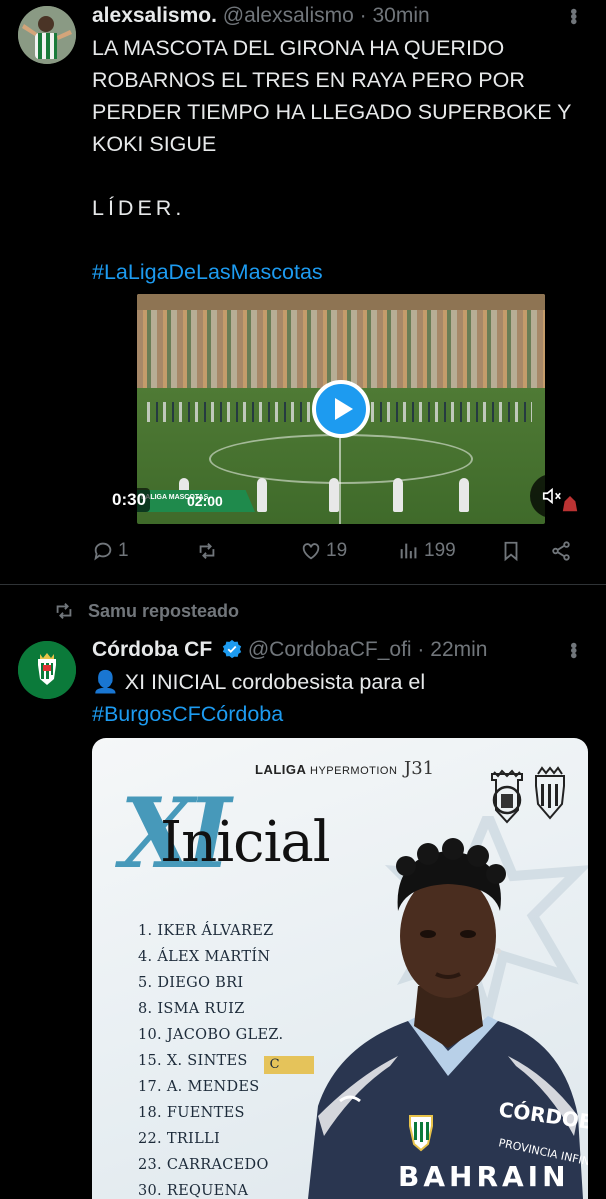 This screenshot has height=1199, width=606. I want to click on player-item: 18. FUENTES, so click(191, 1113).